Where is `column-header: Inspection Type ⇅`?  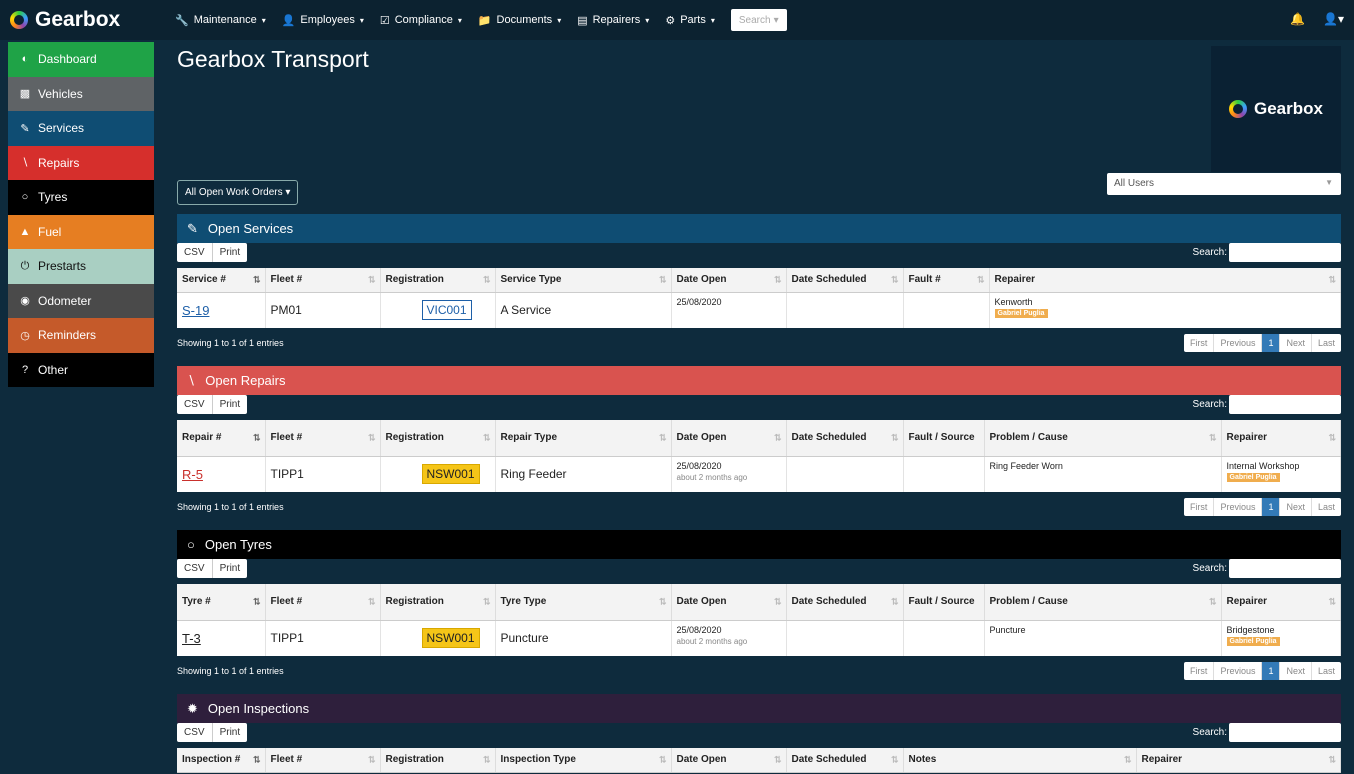
column-header: Inspection Type ⇅ is located at coordinates (583, 760).